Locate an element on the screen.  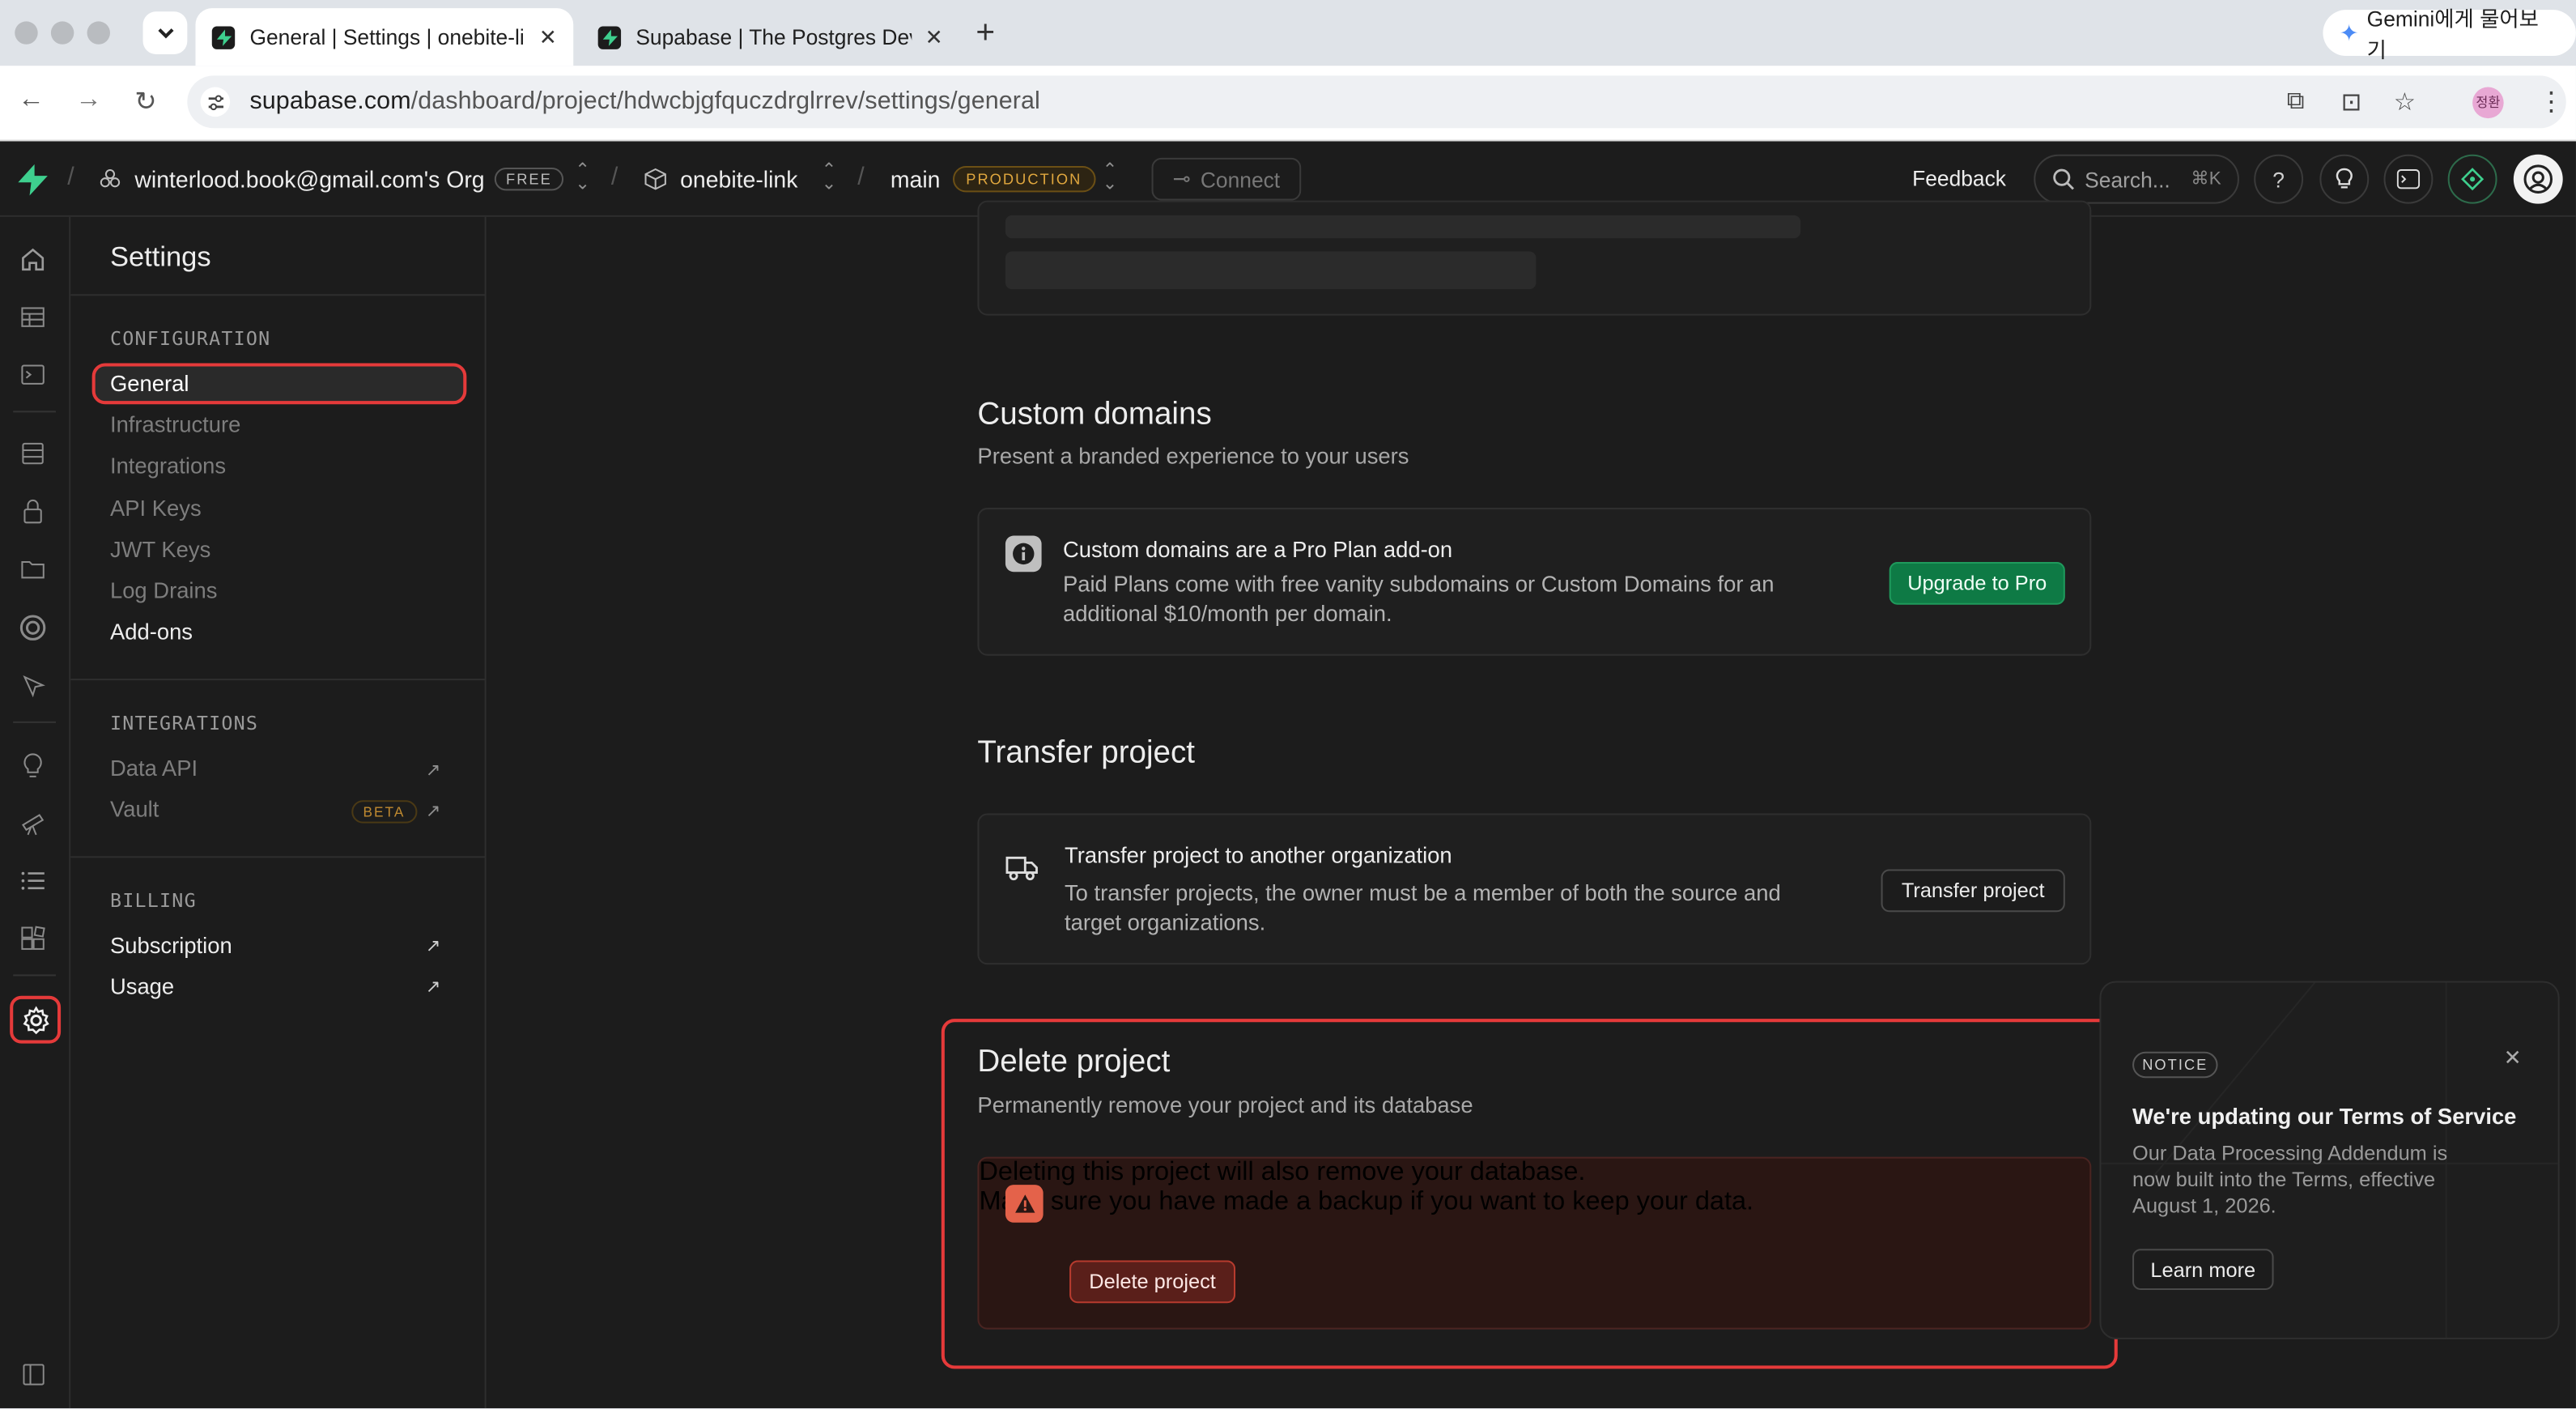
close-icon: ✕ is located at coordinates (2513, 1058).